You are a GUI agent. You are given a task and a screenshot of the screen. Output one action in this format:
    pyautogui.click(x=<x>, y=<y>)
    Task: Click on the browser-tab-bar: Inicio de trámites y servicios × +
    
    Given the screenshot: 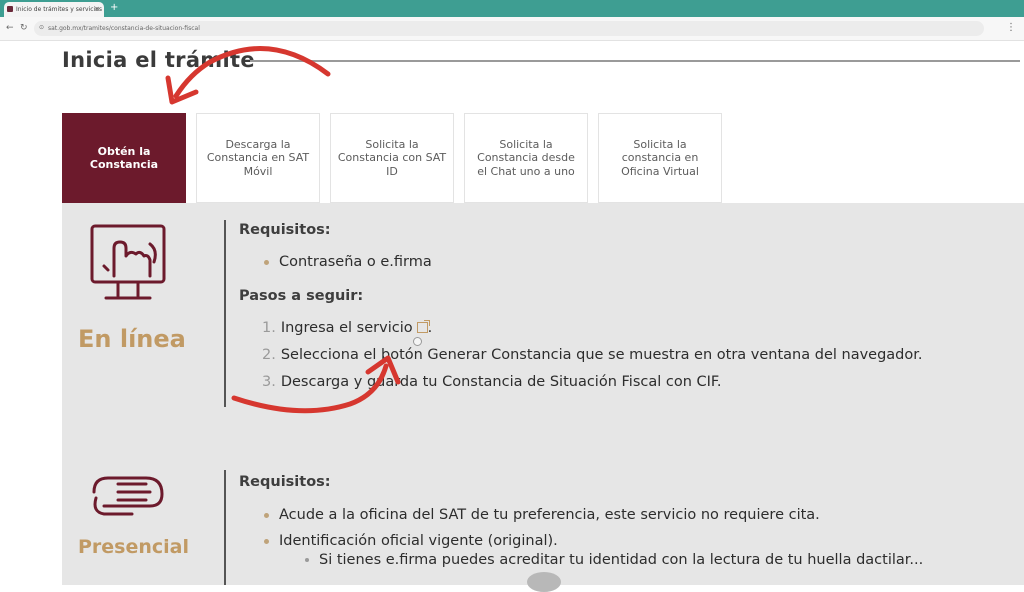 What is the action you would take?
    pyautogui.click(x=512, y=8)
    